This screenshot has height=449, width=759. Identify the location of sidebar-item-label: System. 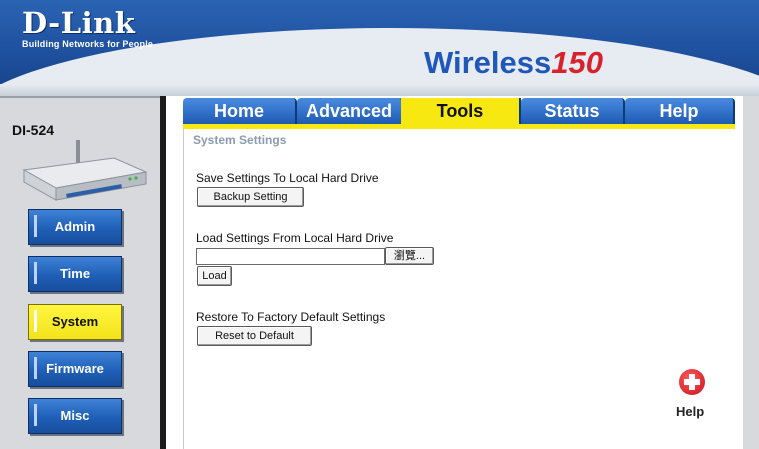
(75, 321).